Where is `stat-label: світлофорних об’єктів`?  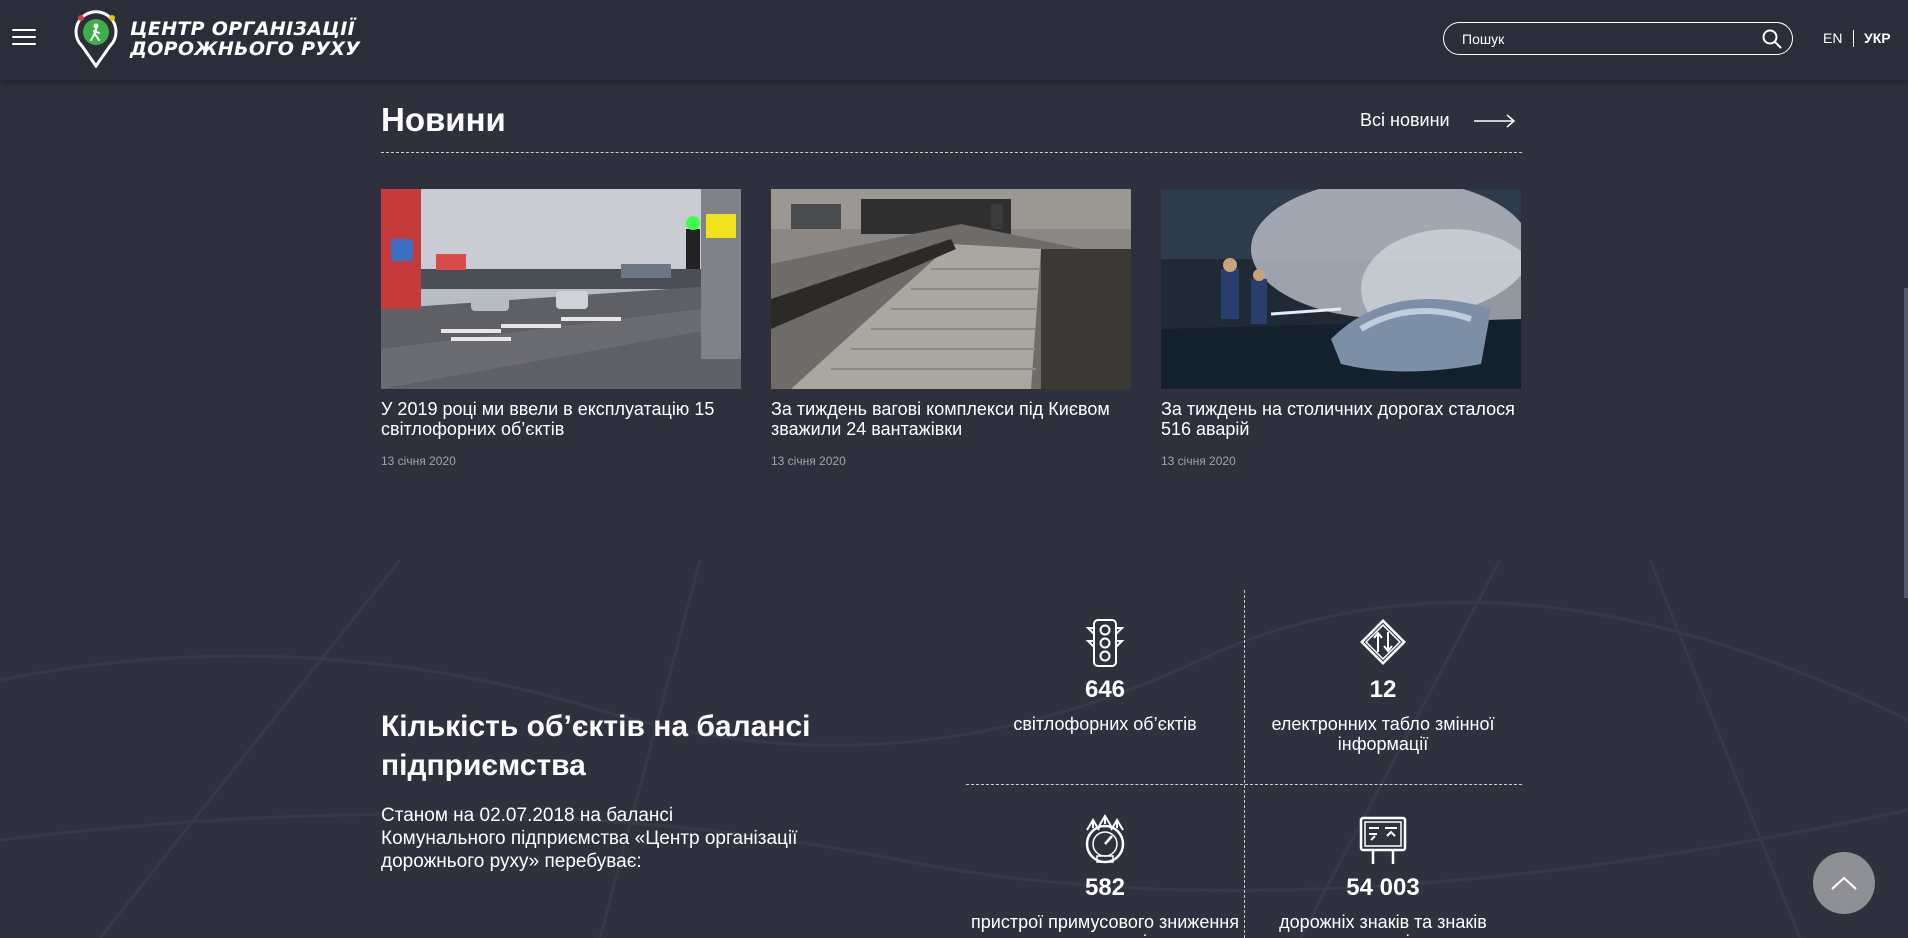
stat-label: світлофорних об’єктів is located at coordinates (1105, 724).